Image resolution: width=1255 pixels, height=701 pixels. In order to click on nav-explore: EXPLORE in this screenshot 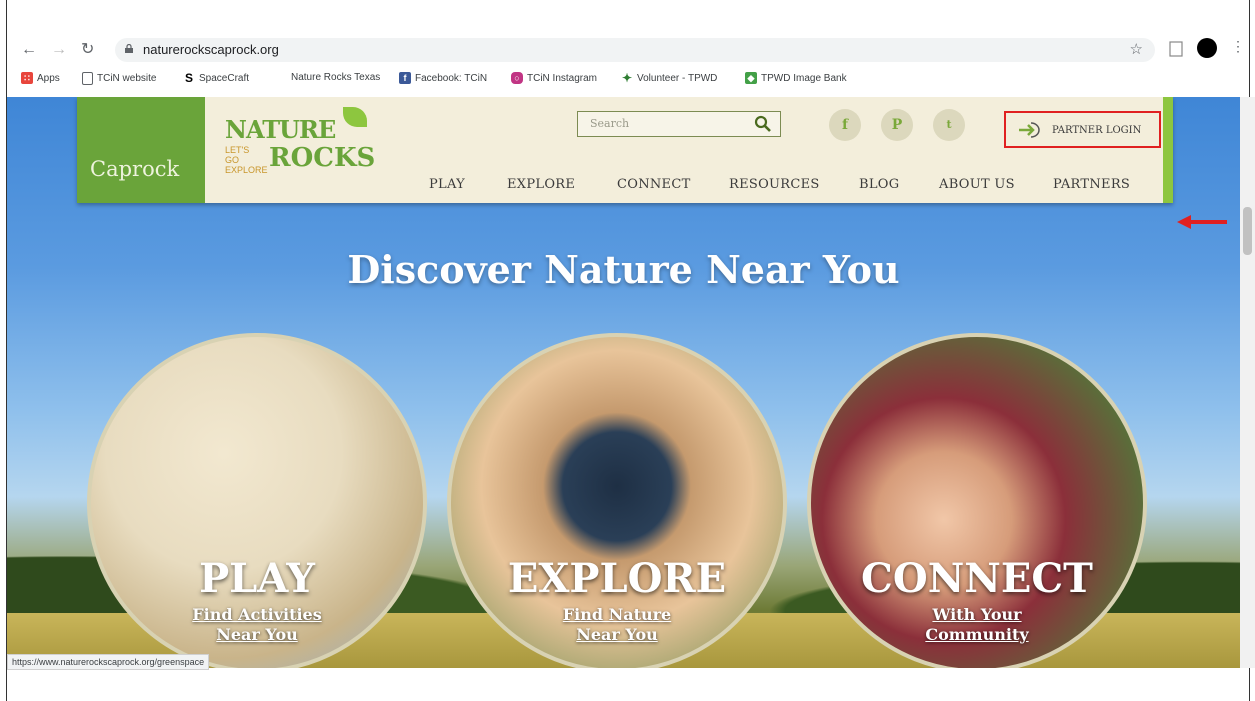, I will do `click(541, 184)`.